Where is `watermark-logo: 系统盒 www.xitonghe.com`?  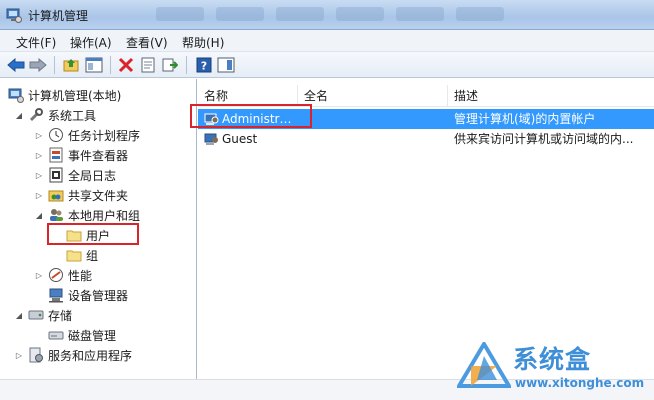 watermark-logo: 系统盒 www.xitonghe.com is located at coordinates (553, 368).